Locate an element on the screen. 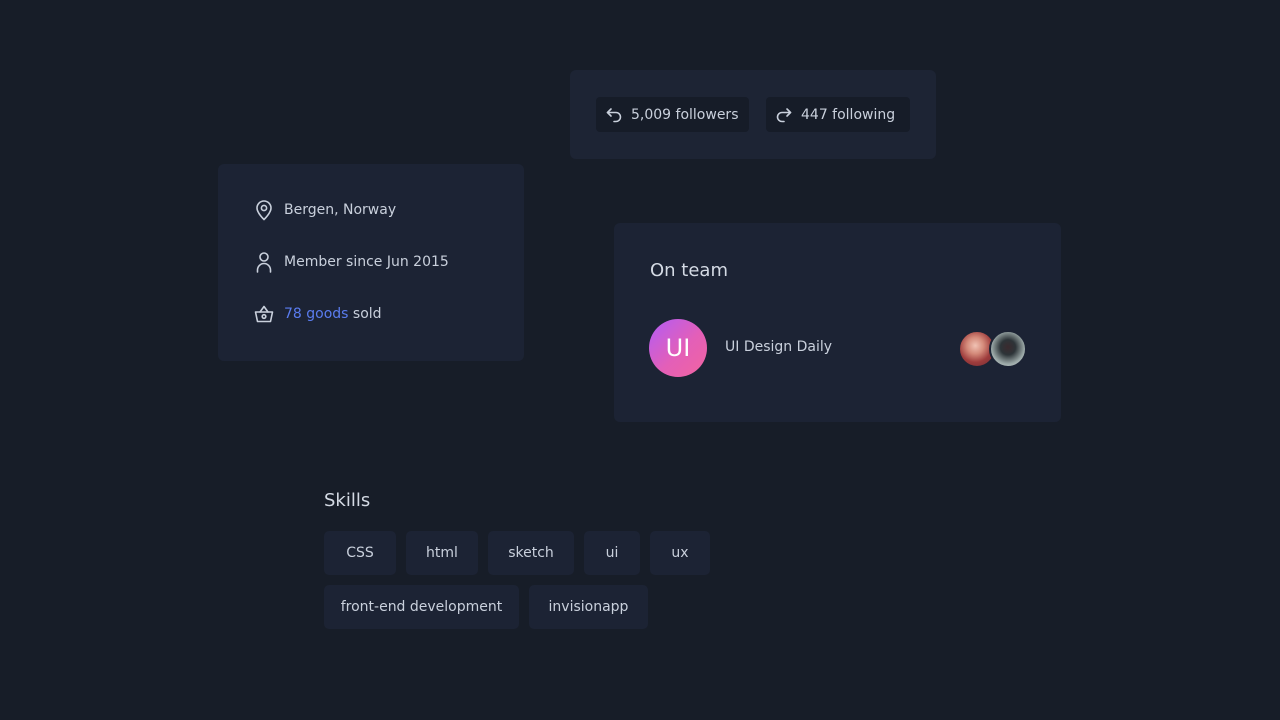 The image size is (1280, 720). member-since-text: Member since Jun 2015 is located at coordinates (366, 262).